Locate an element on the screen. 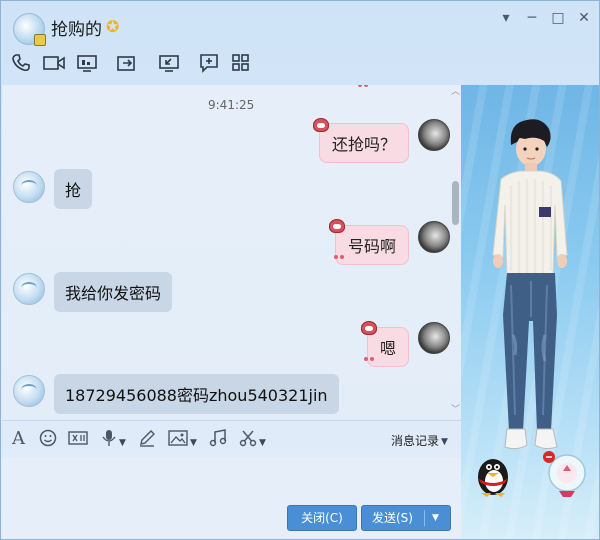 This screenshot has height=540, width=600. send-button: 发送(S) ▼ is located at coordinates (406, 518).